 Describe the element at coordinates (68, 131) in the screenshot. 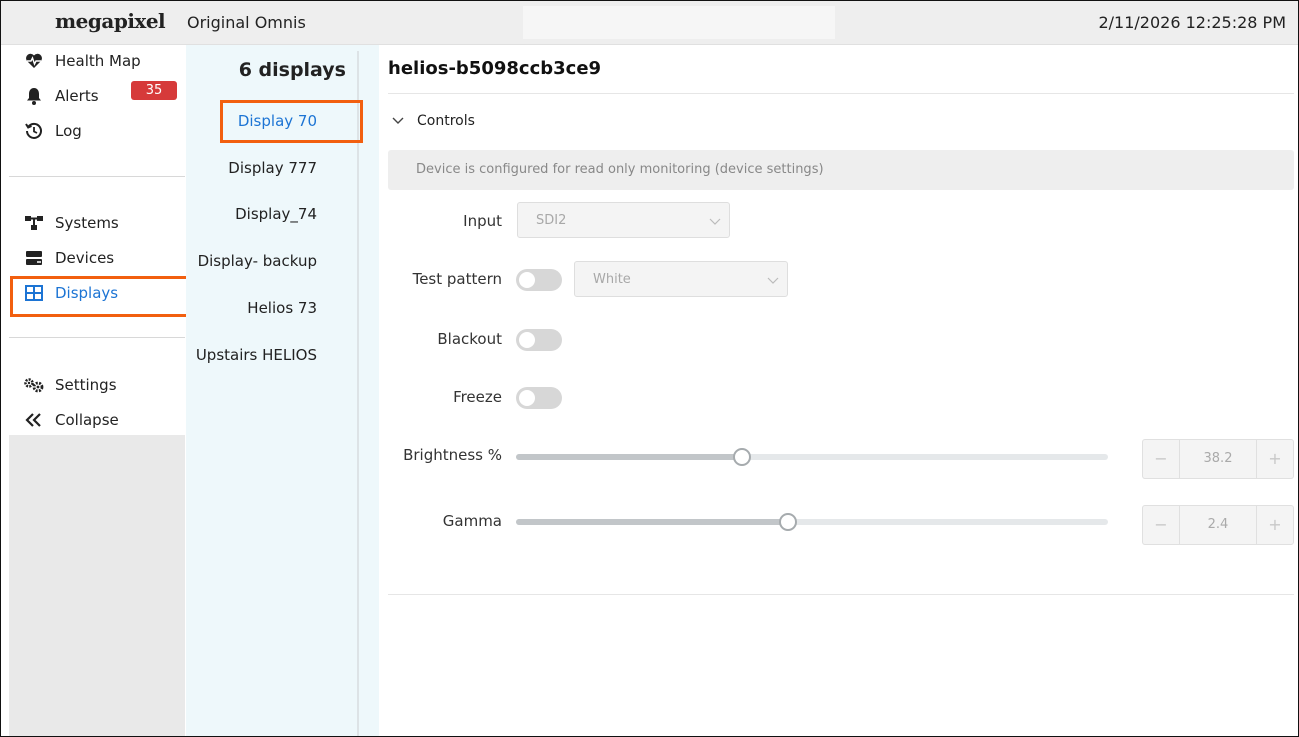

I see `sidebar-item-label: Log` at that location.